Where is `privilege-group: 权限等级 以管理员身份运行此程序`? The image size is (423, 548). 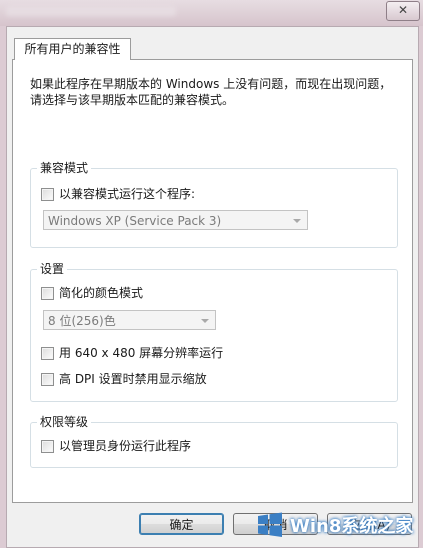 privilege-group: 权限等级 以管理员身份运行此程序 is located at coordinates (214, 441).